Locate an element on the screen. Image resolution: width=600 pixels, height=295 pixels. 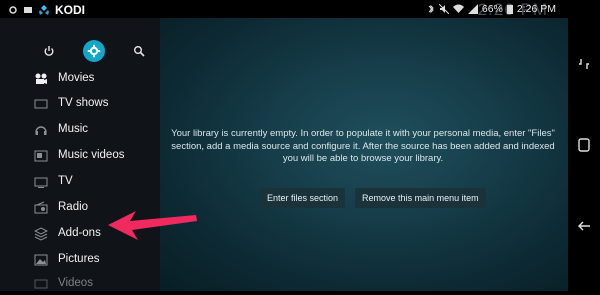
menu-item-label: Add-ons is located at coordinates (79, 233).